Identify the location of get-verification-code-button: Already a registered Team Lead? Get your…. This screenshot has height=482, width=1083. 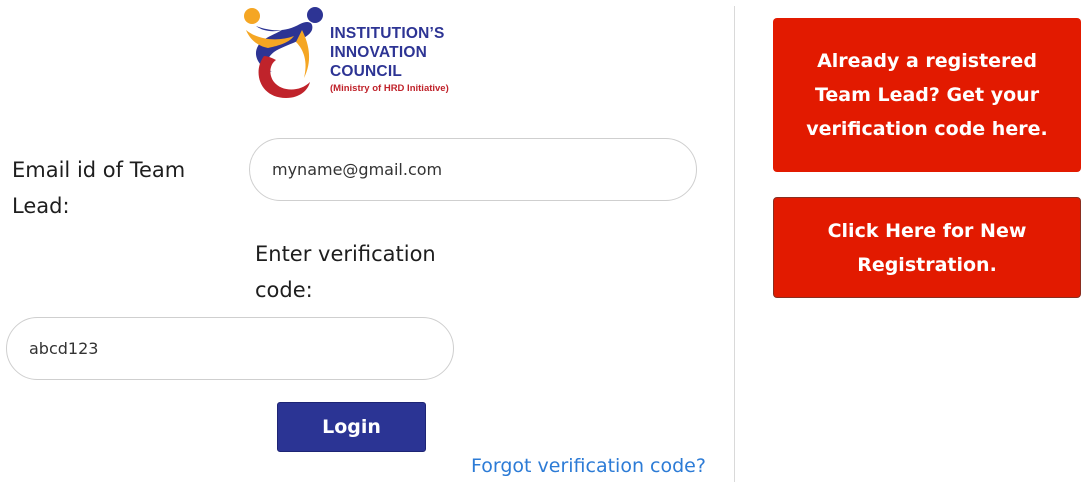
(927, 95).